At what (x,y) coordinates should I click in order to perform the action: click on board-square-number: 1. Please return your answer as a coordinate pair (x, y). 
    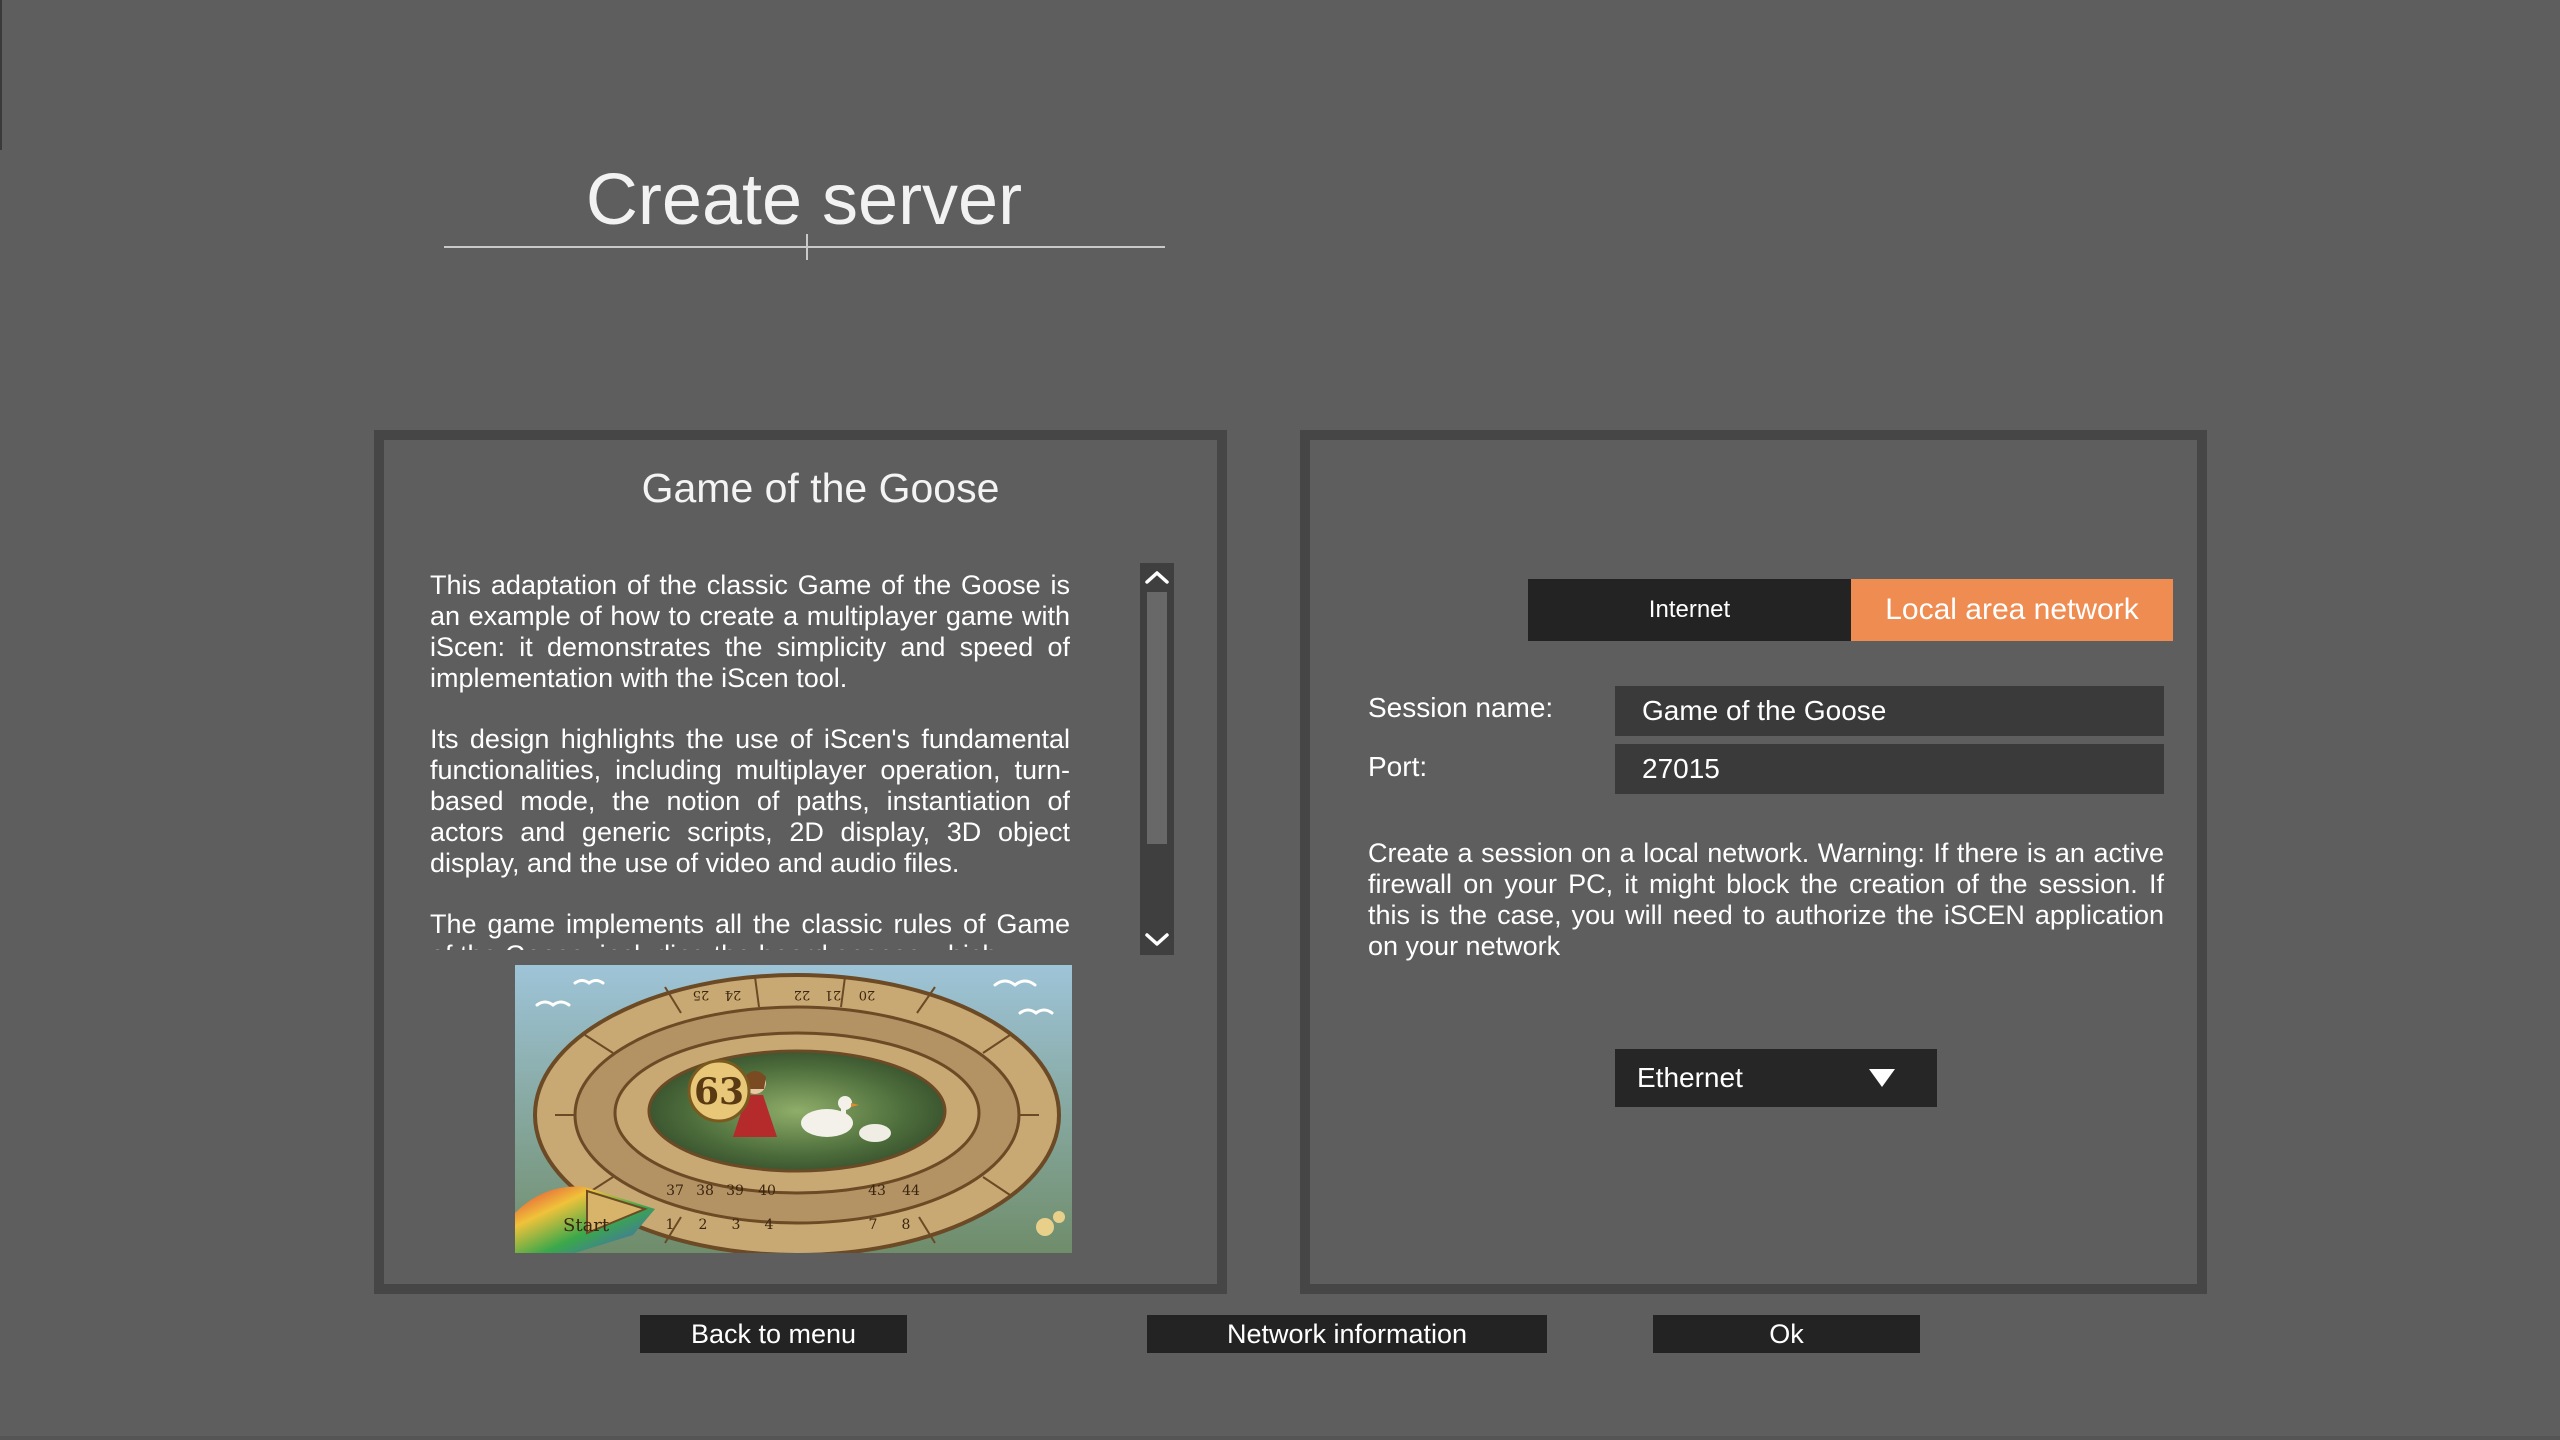
    Looking at the image, I should click on (670, 1225).